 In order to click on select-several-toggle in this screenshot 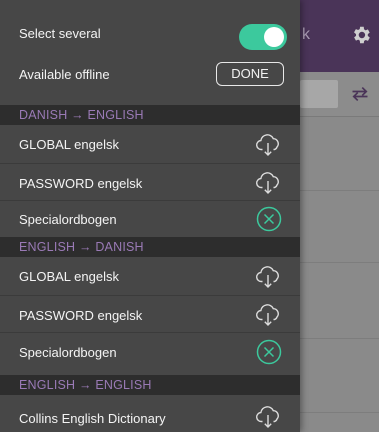, I will do `click(263, 37)`.